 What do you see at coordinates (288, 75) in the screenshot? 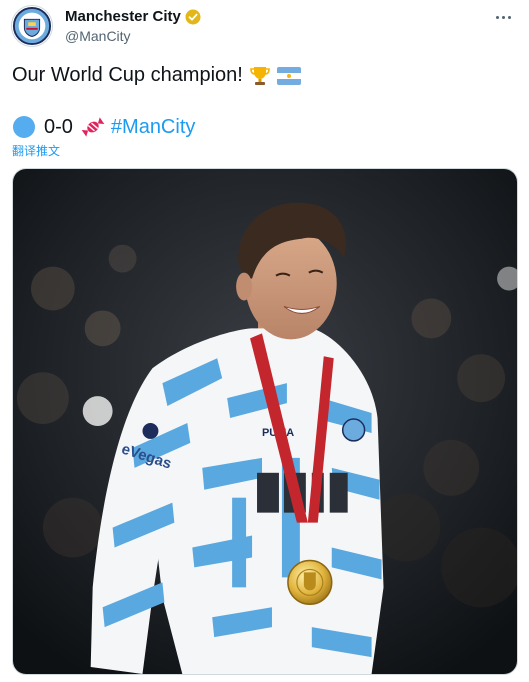
I see `argentina-flag-emoji` at bounding box center [288, 75].